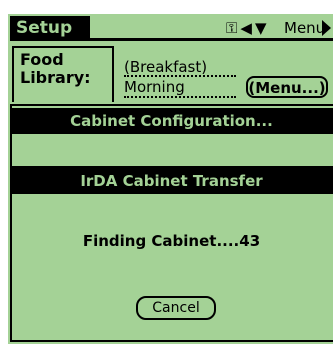 This screenshot has height=344, width=333. What do you see at coordinates (232, 27) in the screenshot?
I see `key-icon: ⚿` at bounding box center [232, 27].